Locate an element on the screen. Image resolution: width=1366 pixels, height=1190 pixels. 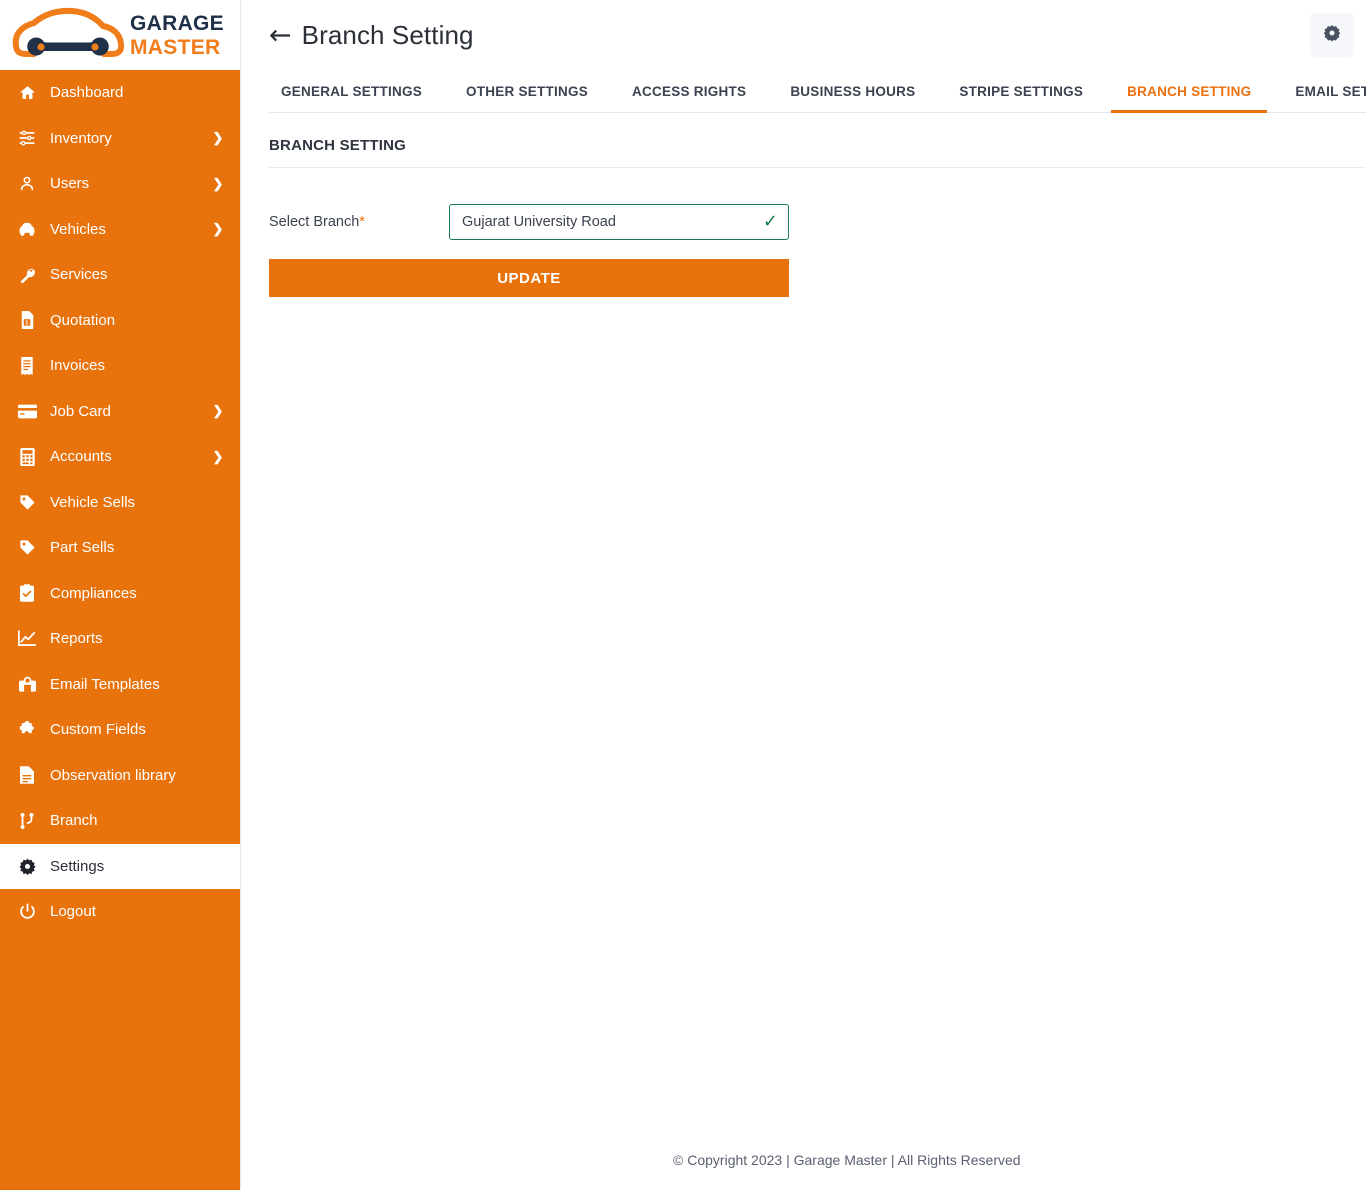
select-branch-label: Select Branch* is located at coordinates (359, 222).